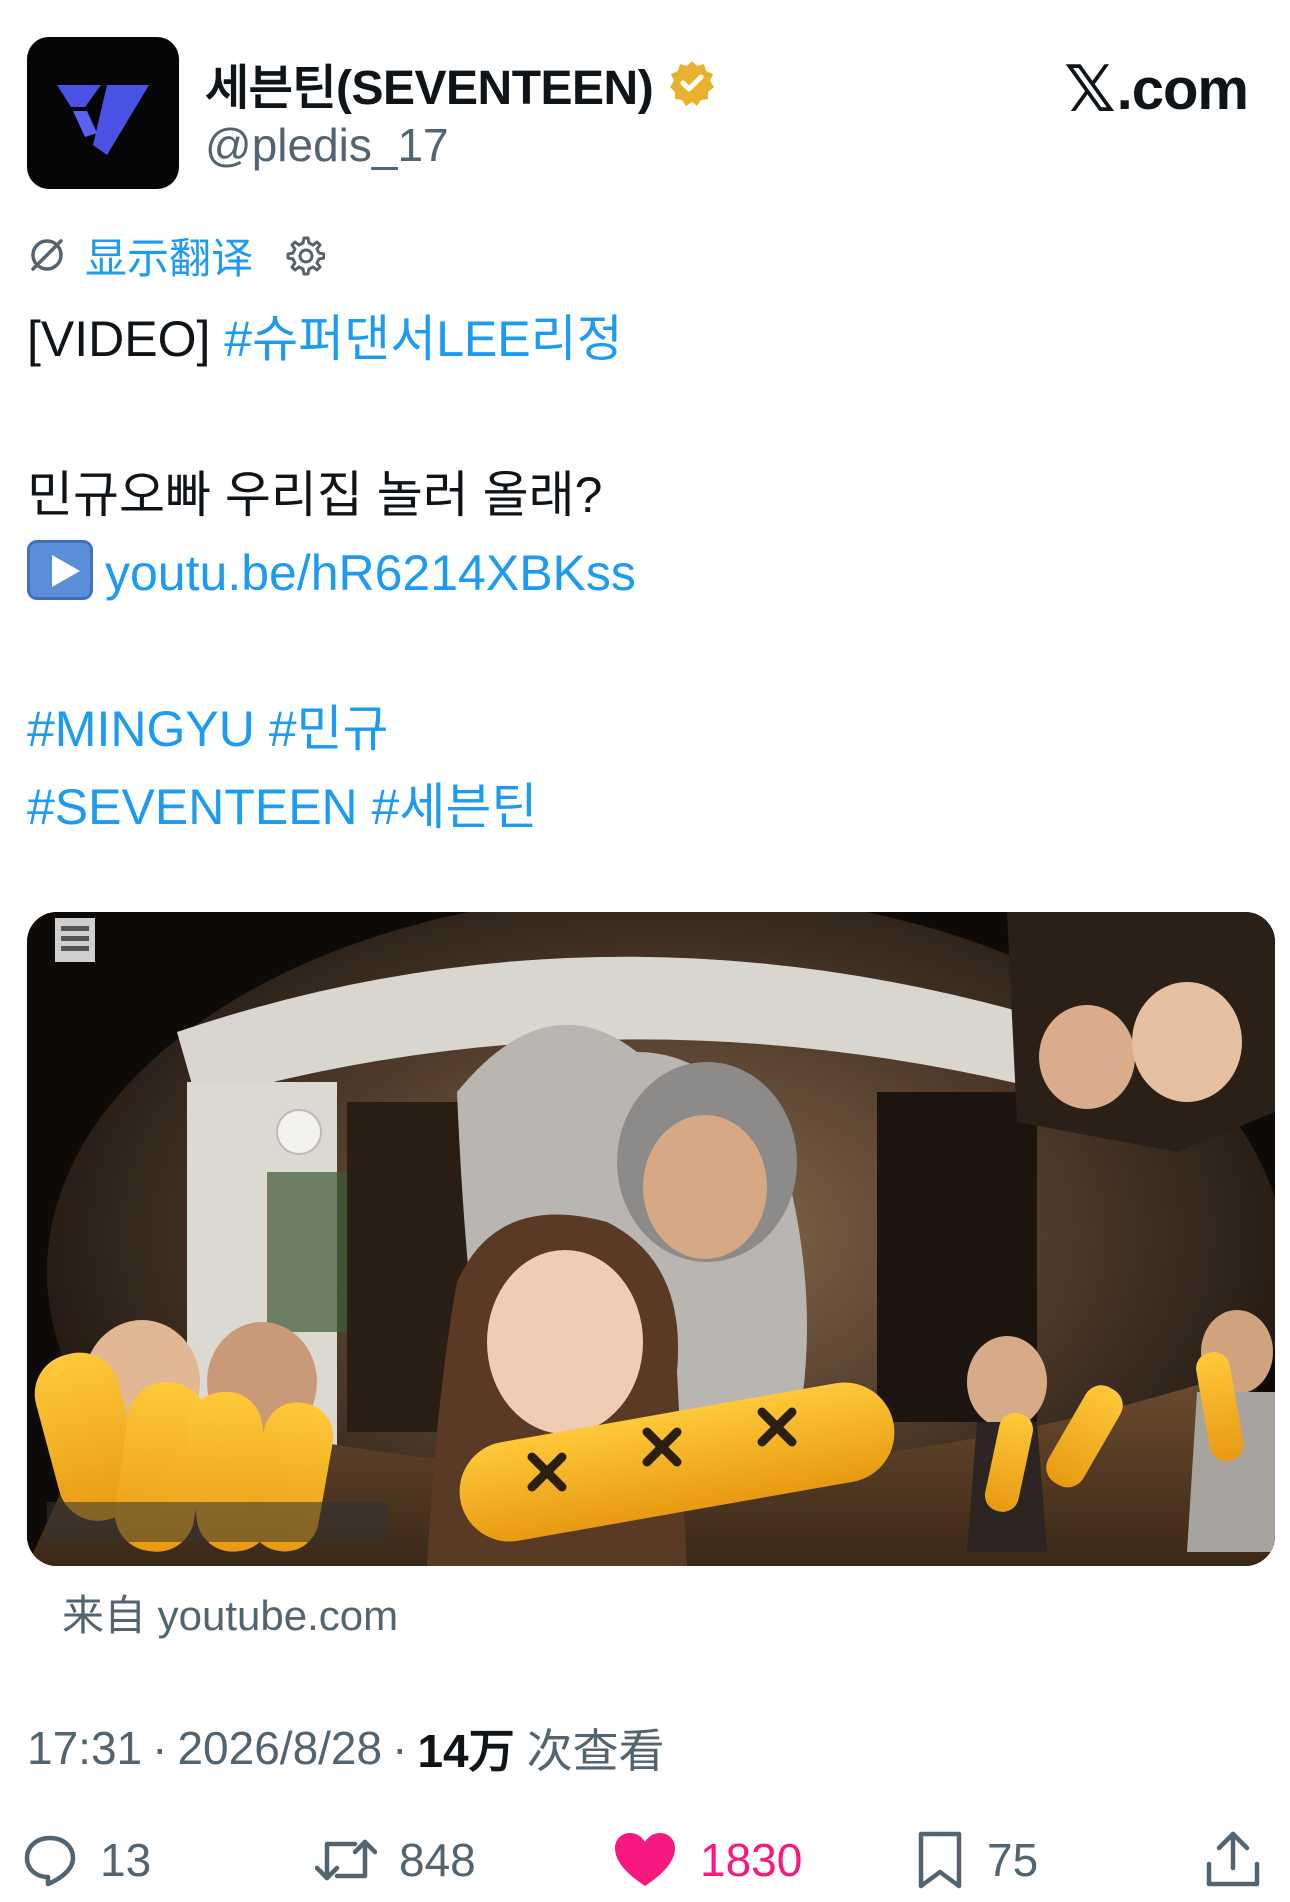 This screenshot has height=1902, width=1290. I want to click on tweet-line-video: [VIDEO] #슈퍼댄서LEE리정, so click(647, 339).